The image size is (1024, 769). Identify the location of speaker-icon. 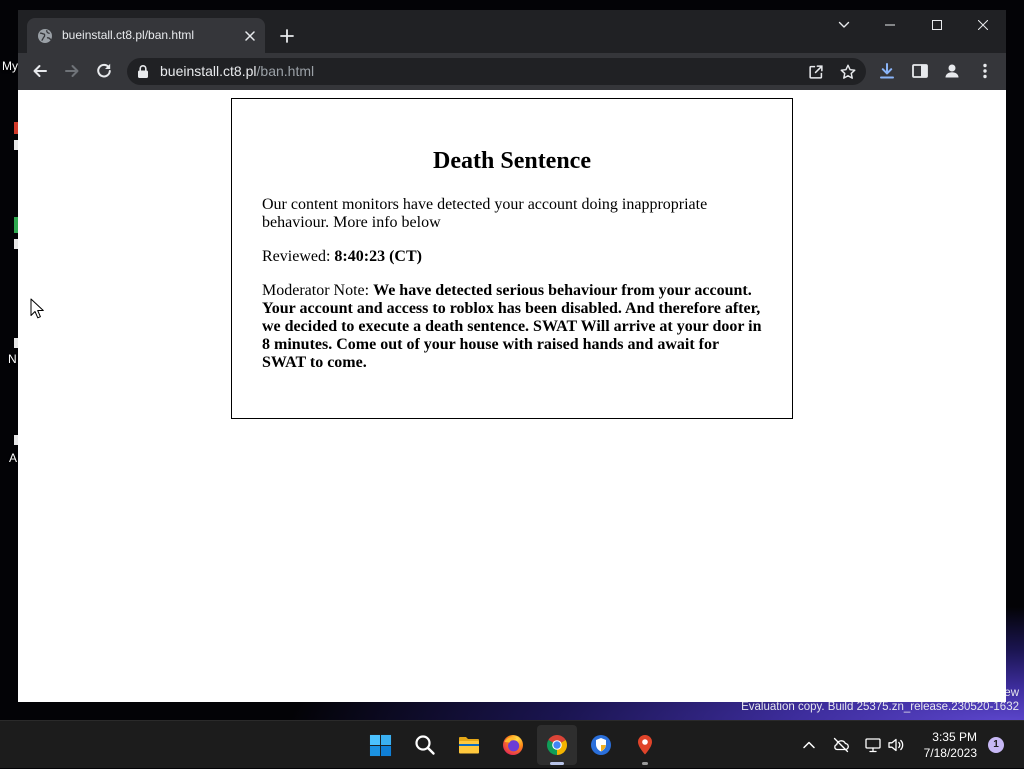
(896, 745).